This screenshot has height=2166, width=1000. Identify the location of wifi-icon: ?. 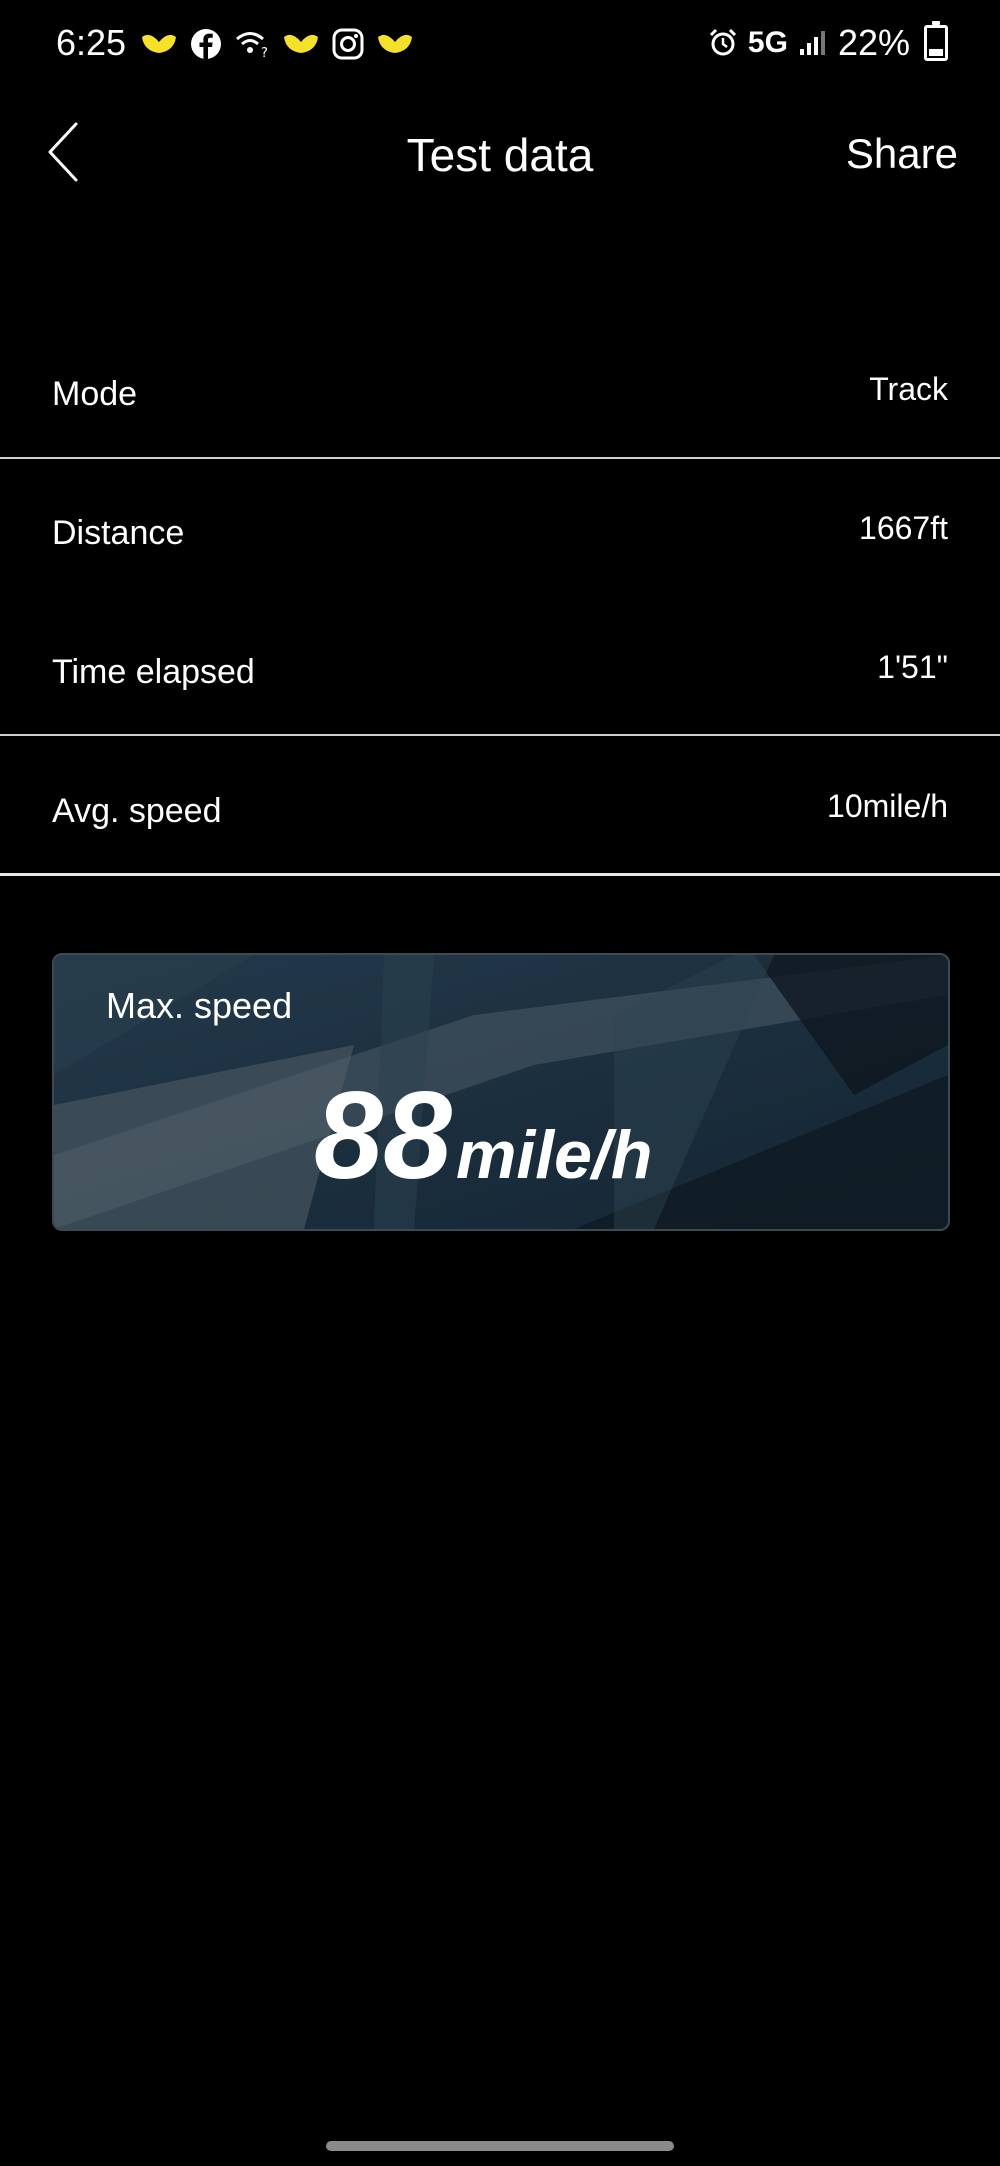
(252, 45).